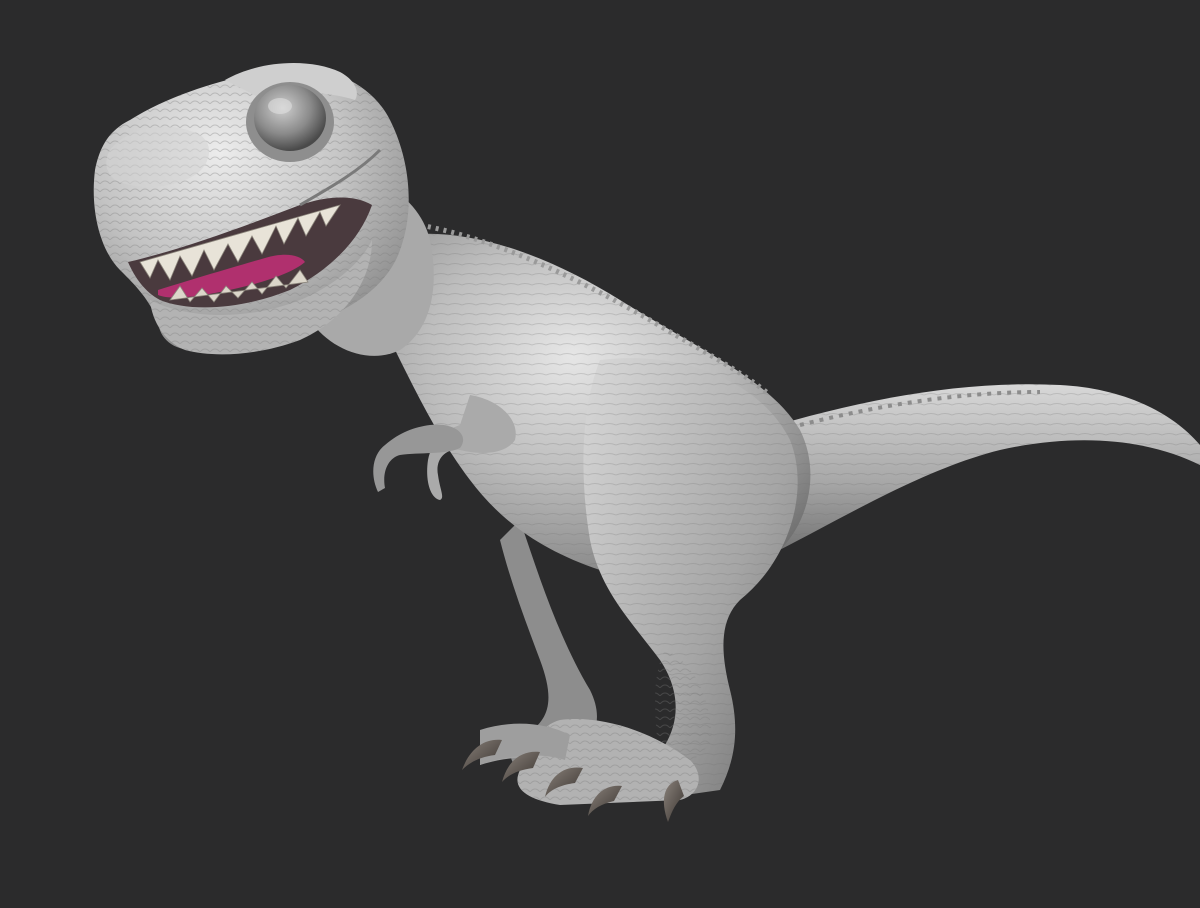  I want to click on eye, so click(290, 122).